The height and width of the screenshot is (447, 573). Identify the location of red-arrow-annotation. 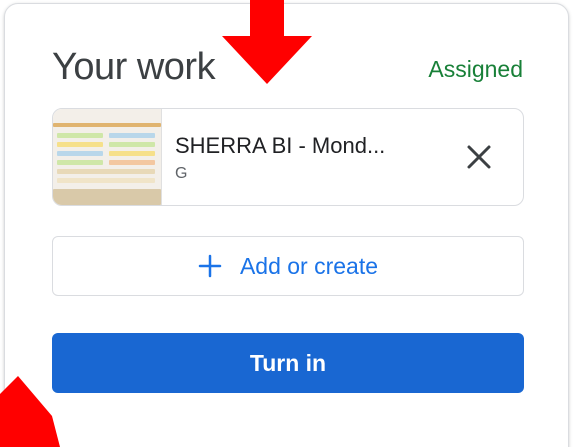
(267, 42).